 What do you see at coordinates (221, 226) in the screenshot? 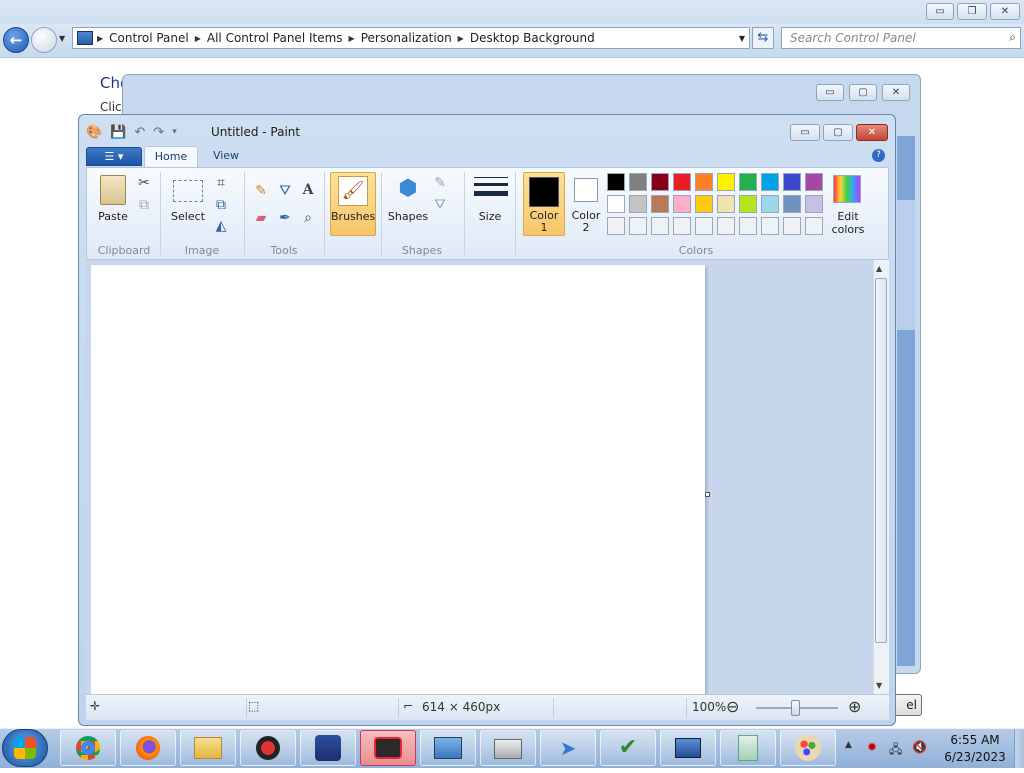
I see `rotate-icon: ◭` at bounding box center [221, 226].